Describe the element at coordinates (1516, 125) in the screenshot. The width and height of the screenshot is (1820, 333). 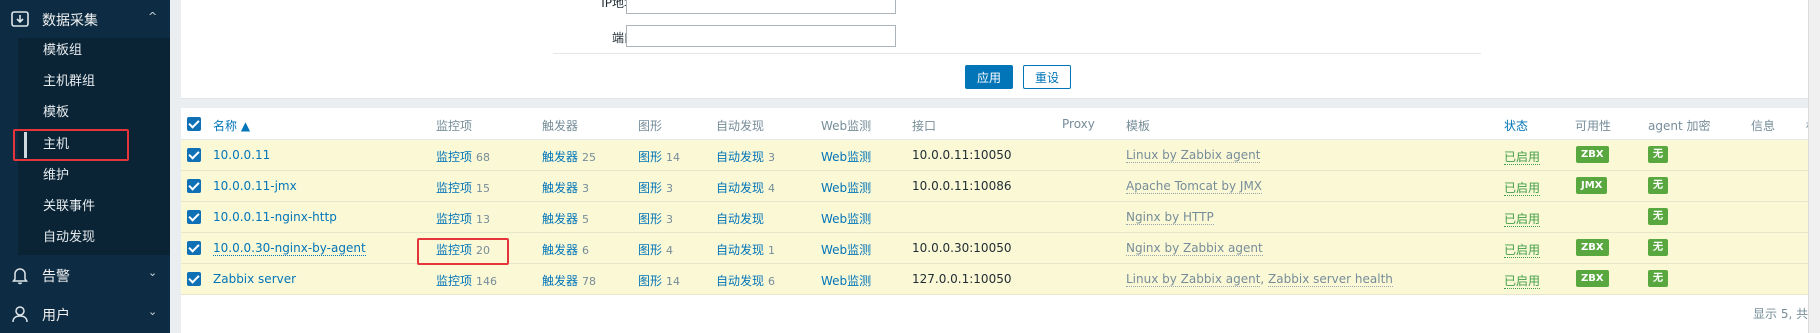
I see `col-status-header: 状态` at that location.